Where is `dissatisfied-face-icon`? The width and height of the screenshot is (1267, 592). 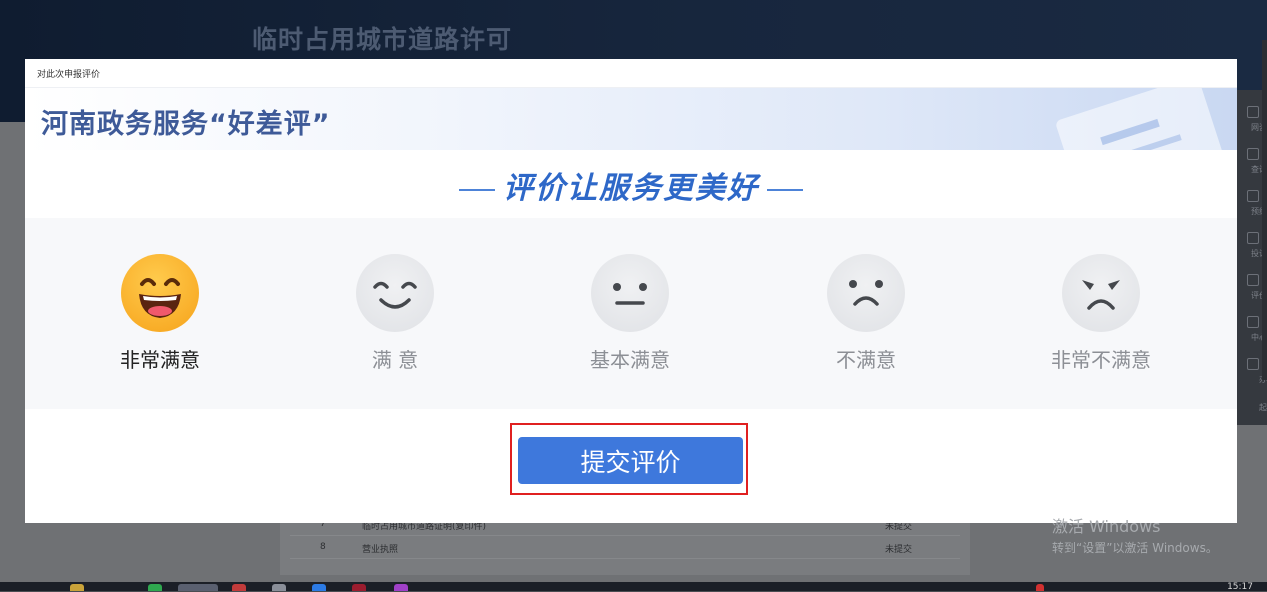
dissatisfied-face-icon is located at coordinates (866, 293).